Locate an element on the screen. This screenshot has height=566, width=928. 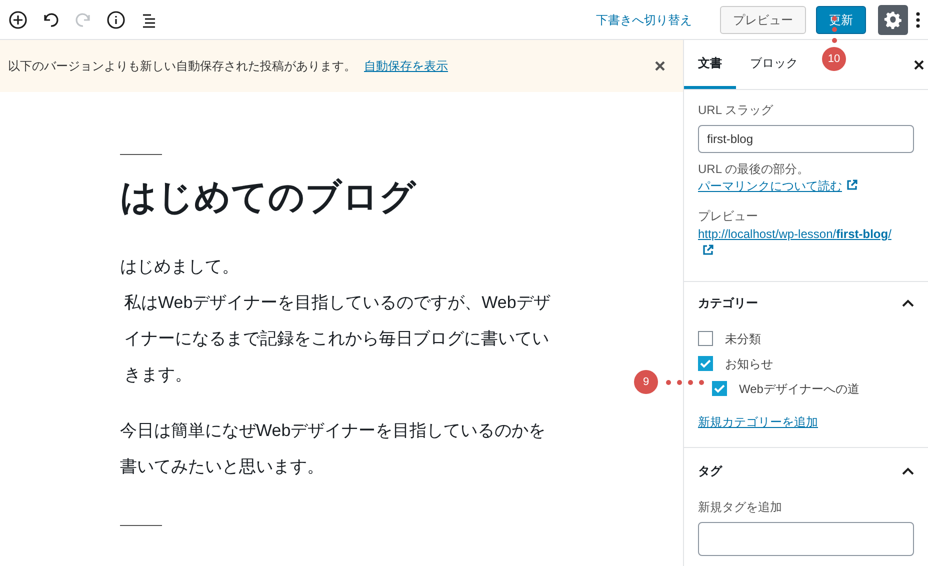
settings-button is located at coordinates (893, 19).